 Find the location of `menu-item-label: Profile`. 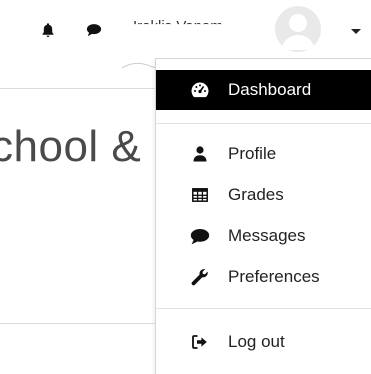

menu-item-label: Profile is located at coordinates (252, 153).